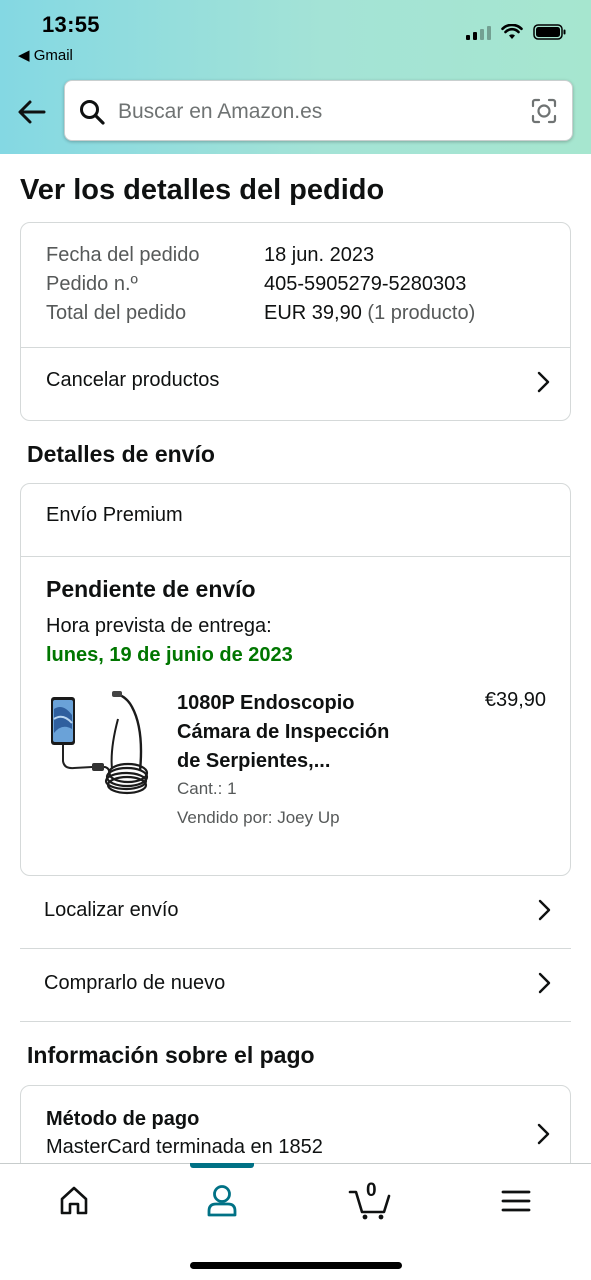 The width and height of the screenshot is (591, 1280). I want to click on shipment-status: Pendiente de envío, so click(151, 589).